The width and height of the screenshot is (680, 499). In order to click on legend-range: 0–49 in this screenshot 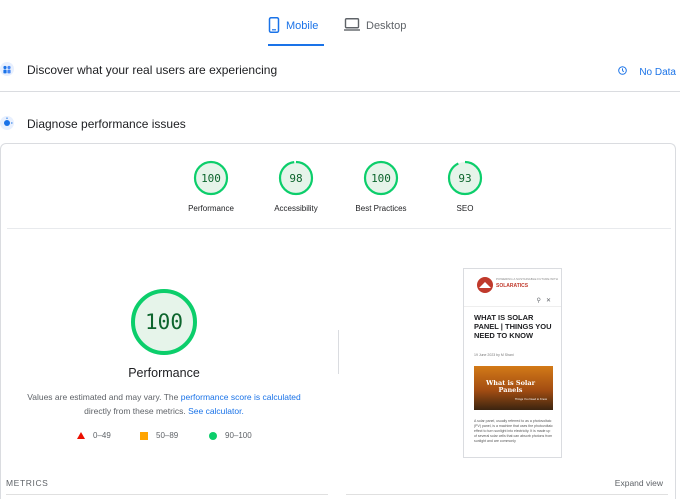, I will do `click(102, 435)`.